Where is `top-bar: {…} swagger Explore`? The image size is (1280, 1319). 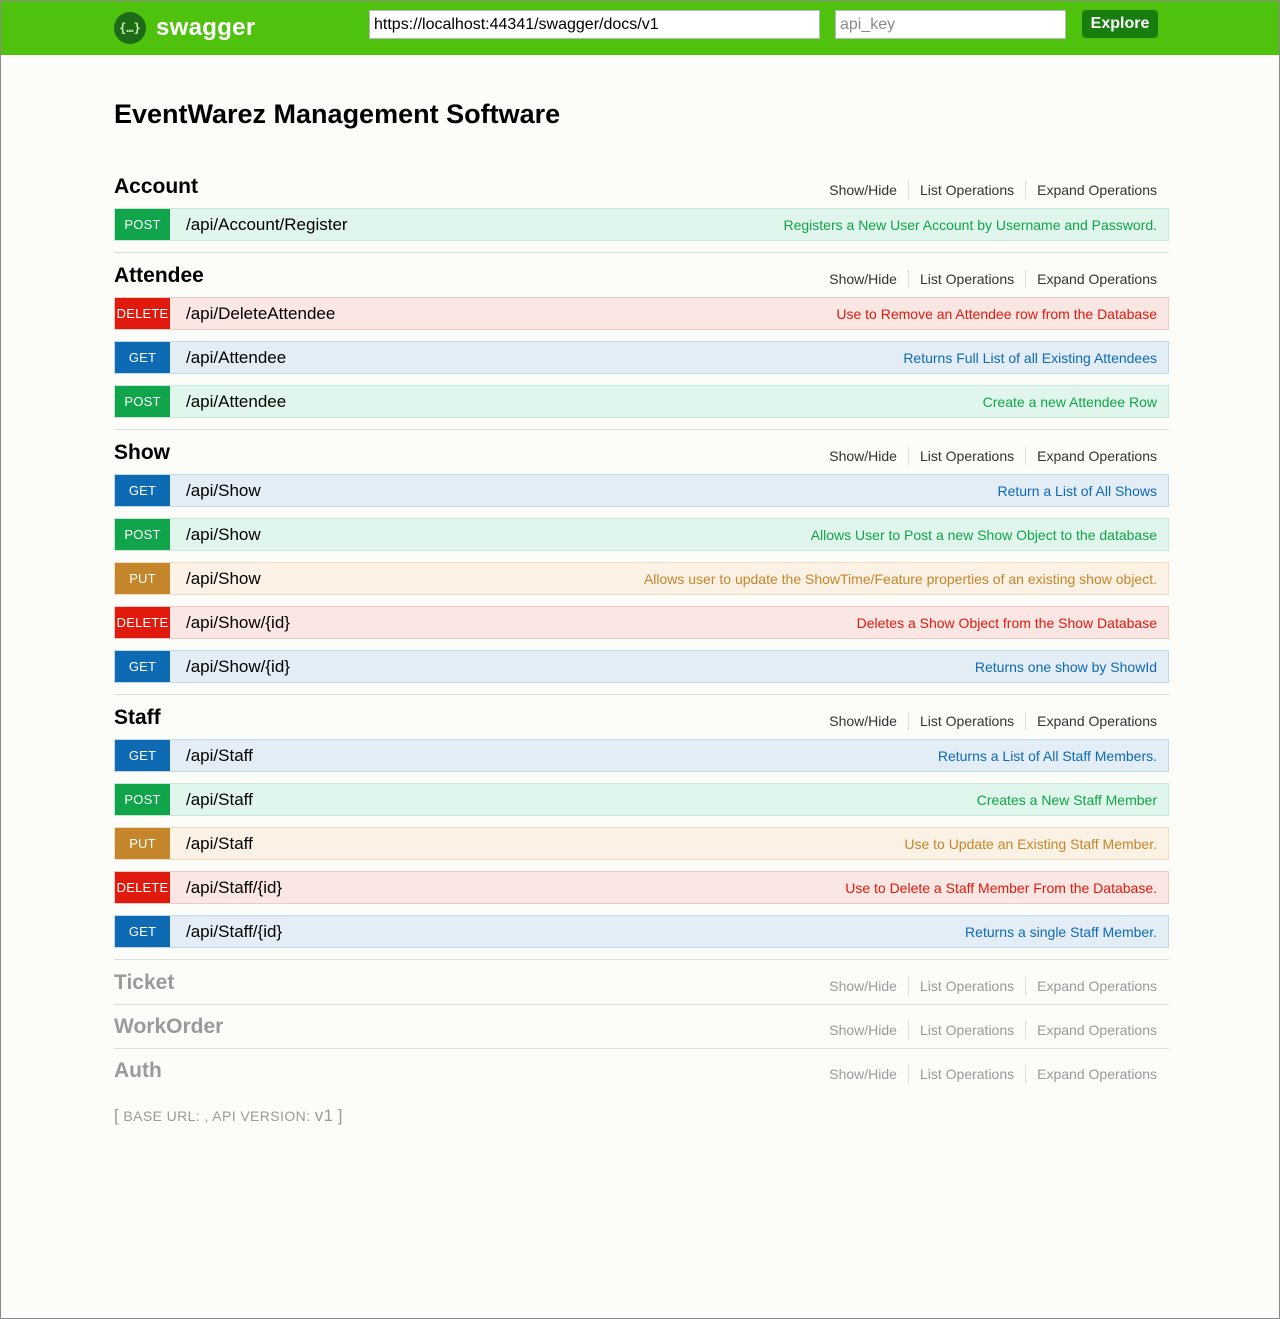
top-bar: {…} swagger Explore is located at coordinates (640, 28).